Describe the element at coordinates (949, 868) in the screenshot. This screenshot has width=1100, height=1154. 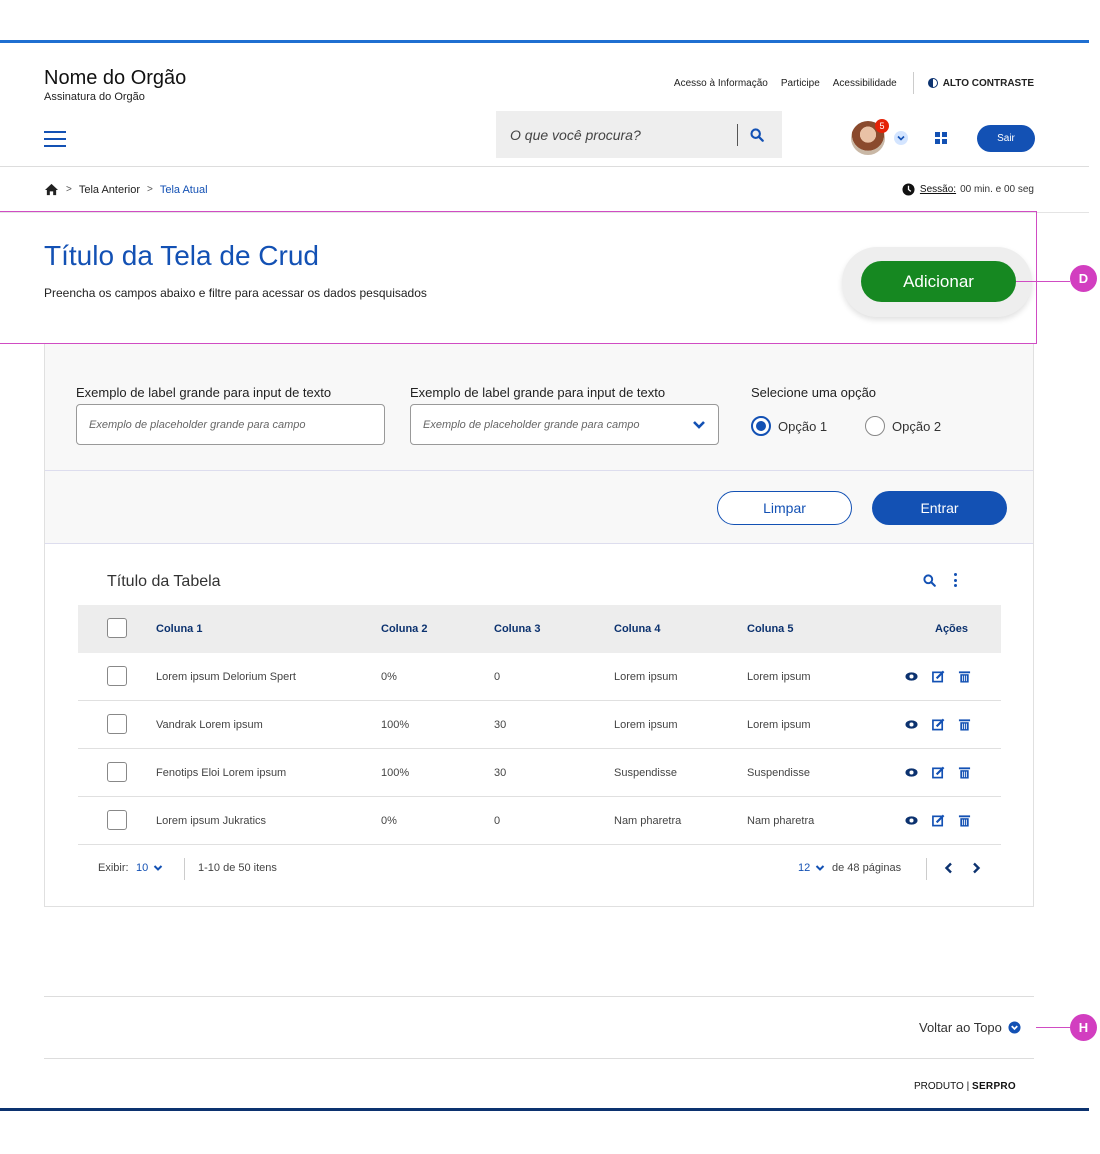
I see `chevron-left-icon` at that location.